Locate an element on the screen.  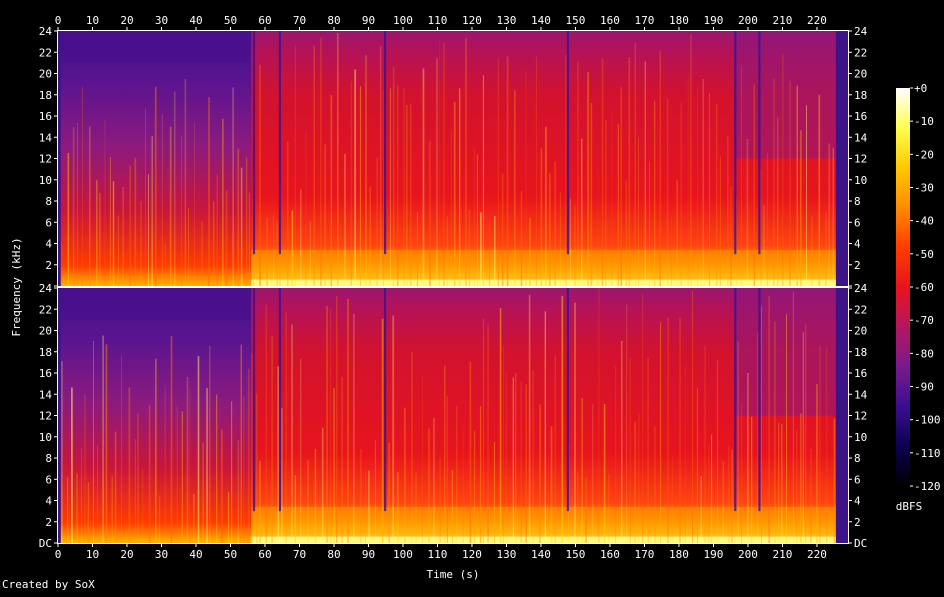
x-tick-label-top: 220 is located at coordinates (817, 20).